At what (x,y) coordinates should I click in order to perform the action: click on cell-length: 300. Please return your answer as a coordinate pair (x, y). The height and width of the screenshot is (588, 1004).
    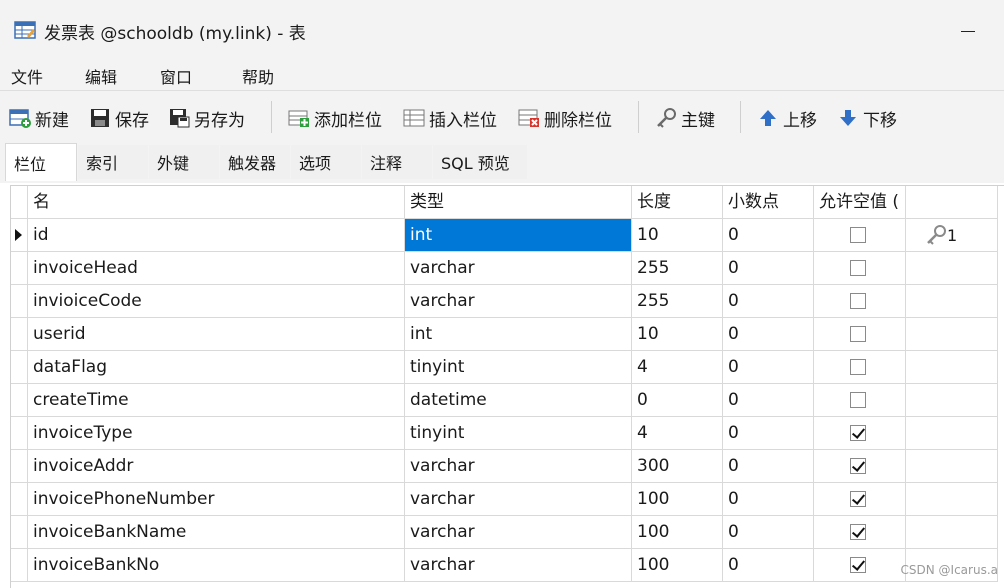
    Looking at the image, I should click on (677, 466).